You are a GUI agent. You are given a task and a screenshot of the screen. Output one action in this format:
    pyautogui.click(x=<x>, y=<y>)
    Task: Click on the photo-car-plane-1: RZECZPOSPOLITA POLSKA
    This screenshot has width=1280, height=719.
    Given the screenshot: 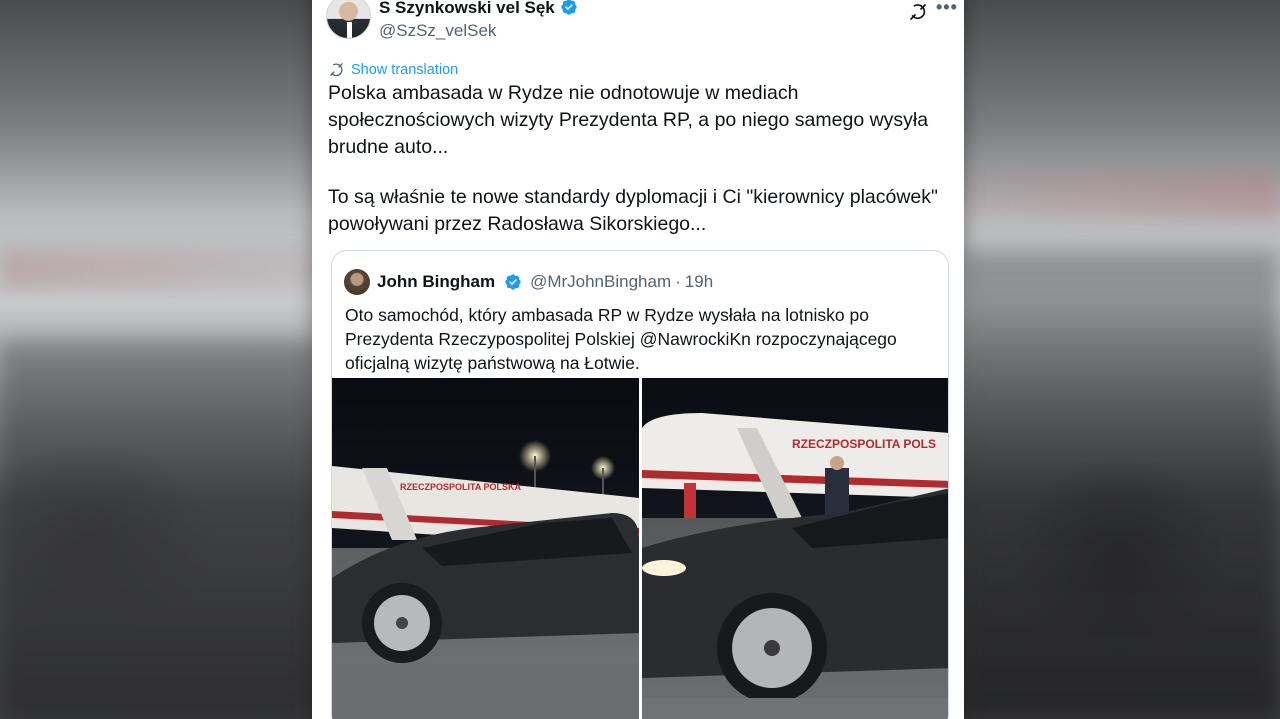 What is the action you would take?
    pyautogui.click(x=485, y=548)
    